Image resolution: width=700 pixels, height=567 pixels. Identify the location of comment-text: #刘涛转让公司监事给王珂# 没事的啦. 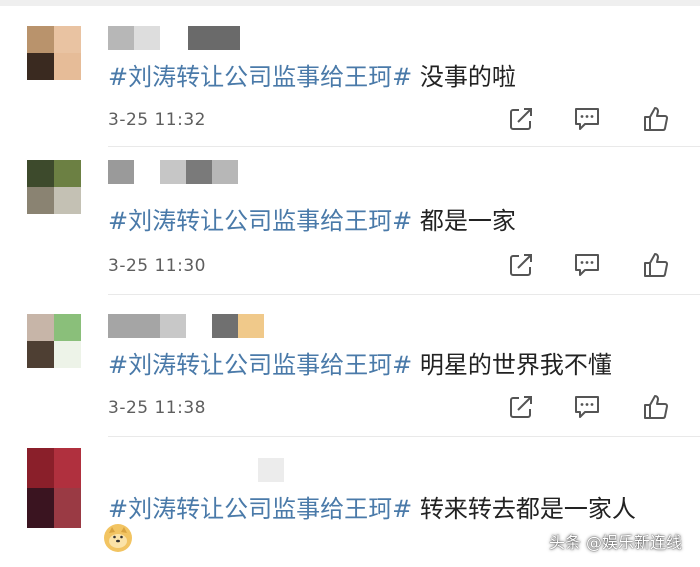
(312, 77).